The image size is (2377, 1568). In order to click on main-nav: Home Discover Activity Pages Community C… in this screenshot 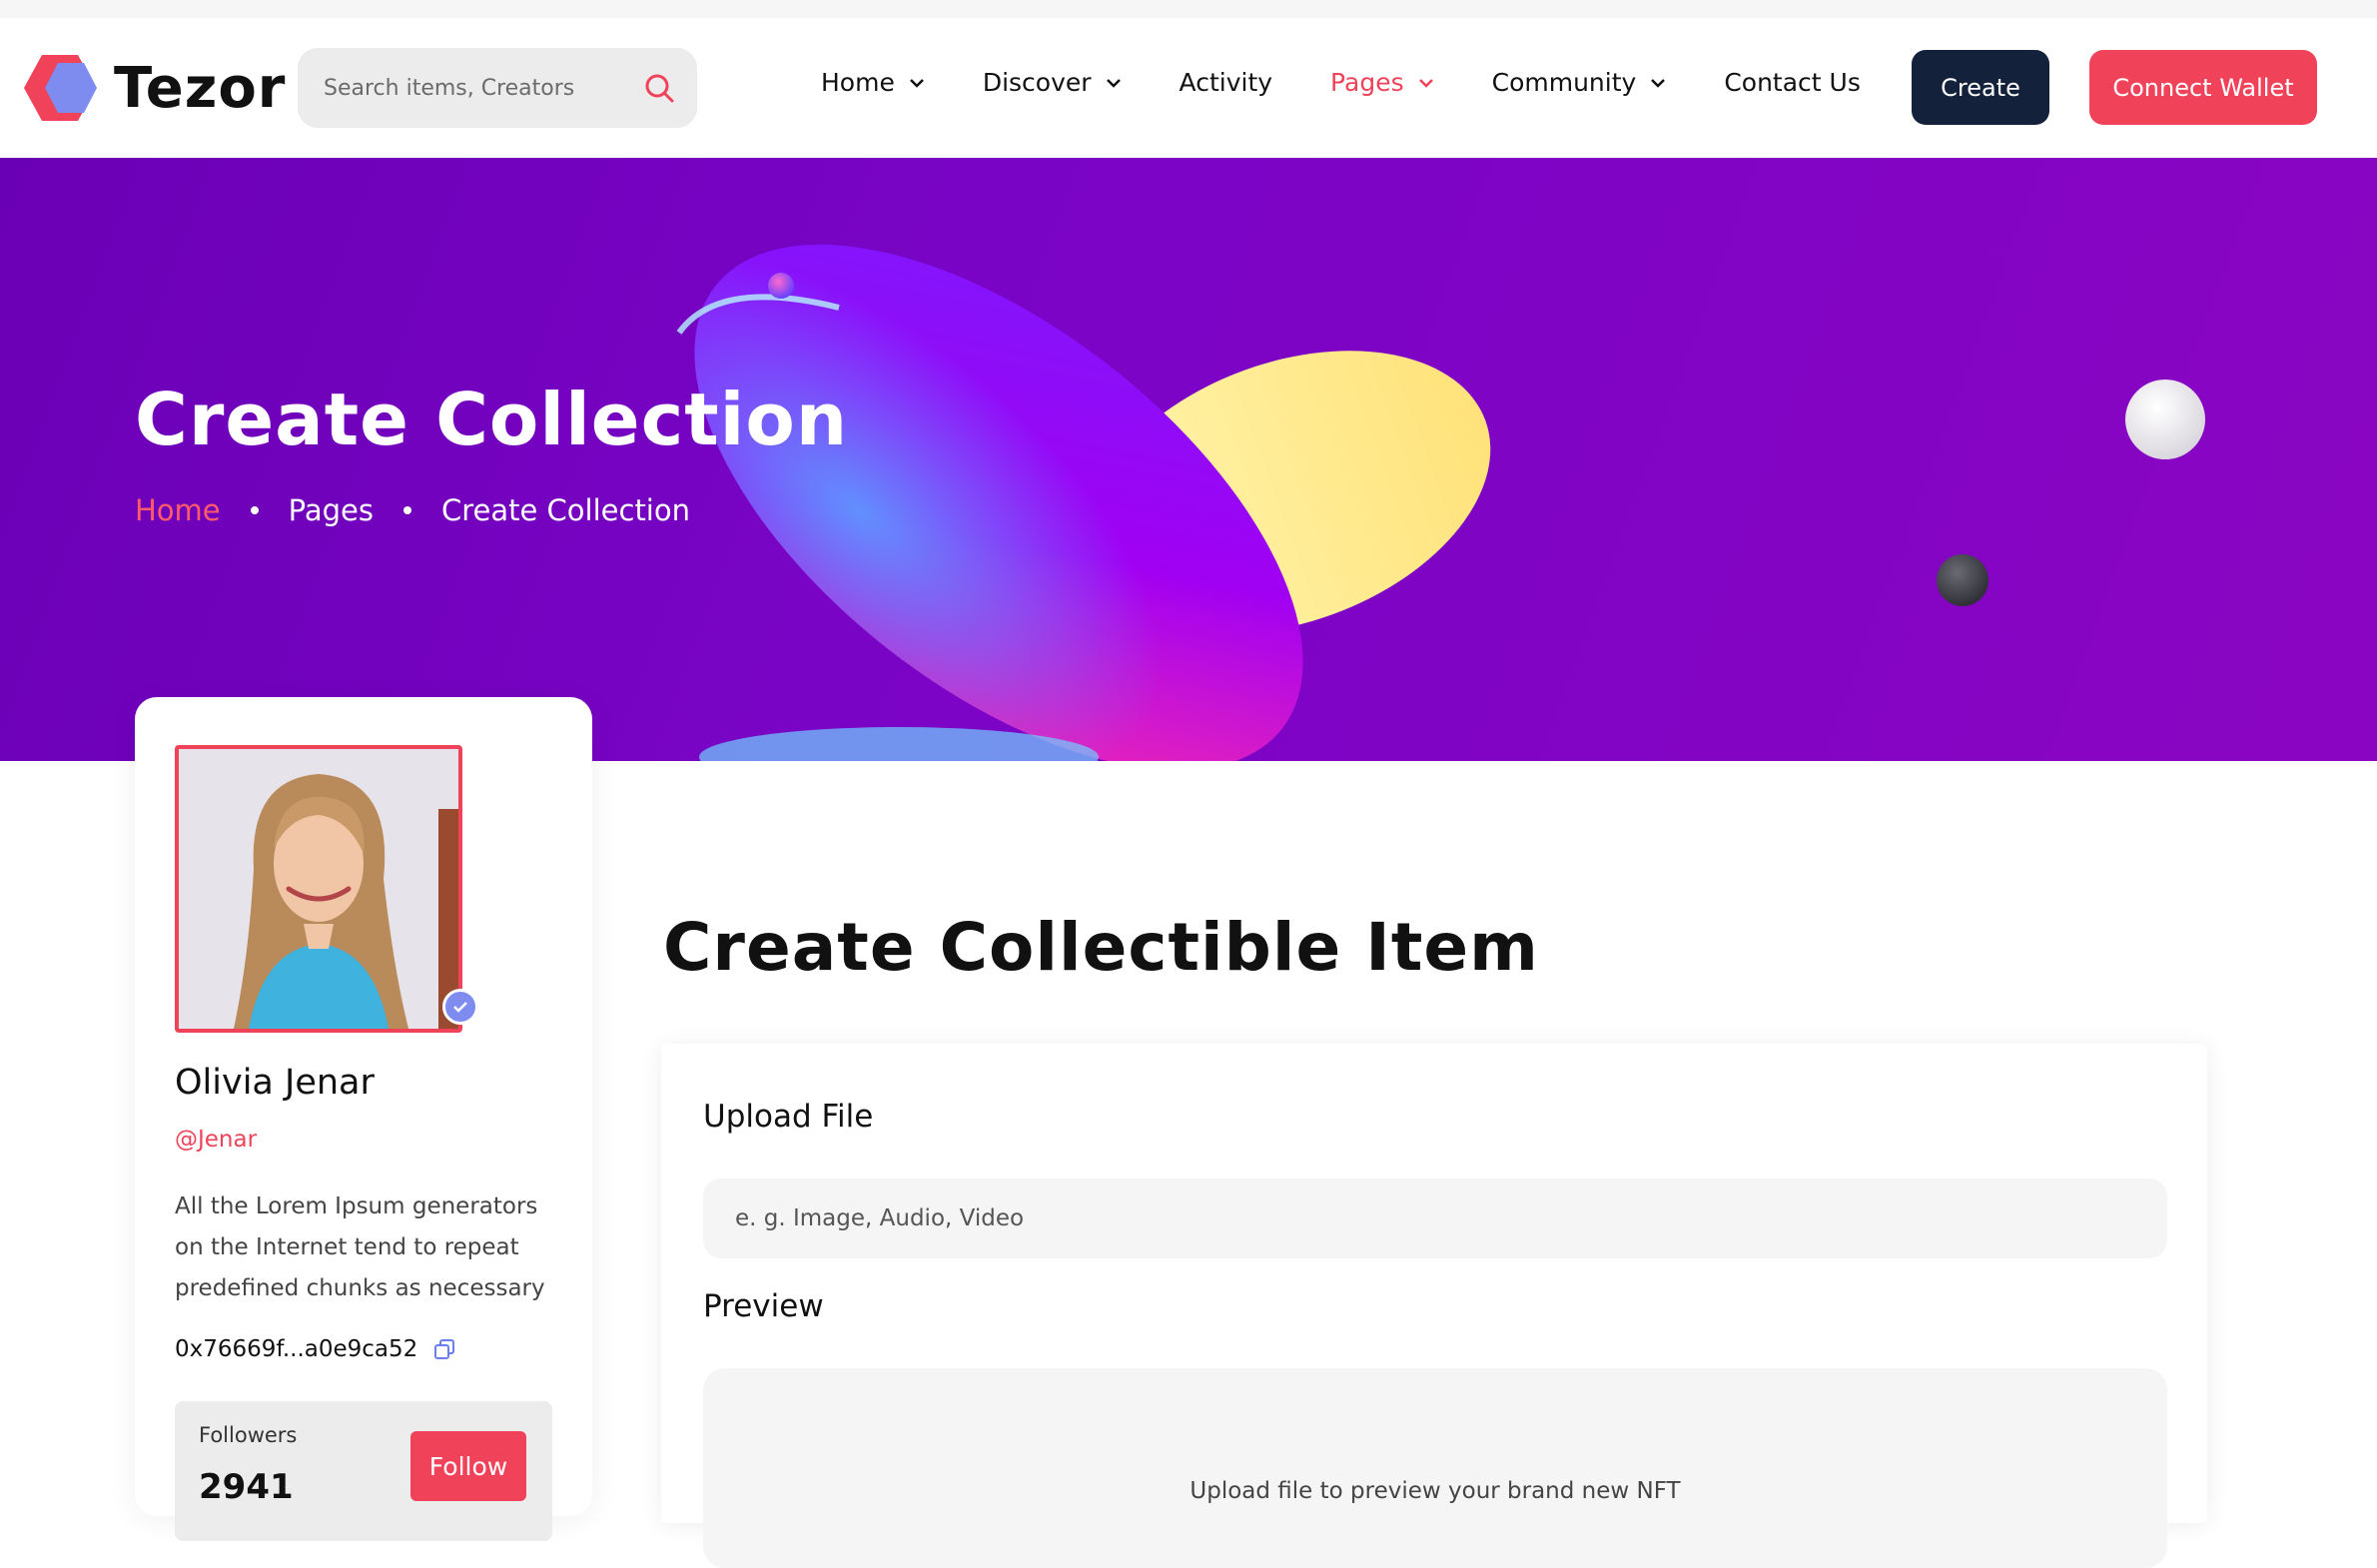, I will do `click(1370, 82)`.